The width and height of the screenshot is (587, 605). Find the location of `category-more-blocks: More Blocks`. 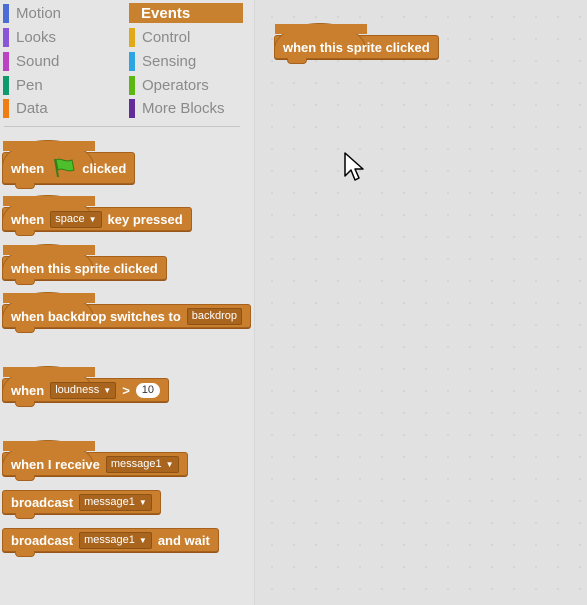

category-more-blocks: More Blocks is located at coordinates (186, 108).